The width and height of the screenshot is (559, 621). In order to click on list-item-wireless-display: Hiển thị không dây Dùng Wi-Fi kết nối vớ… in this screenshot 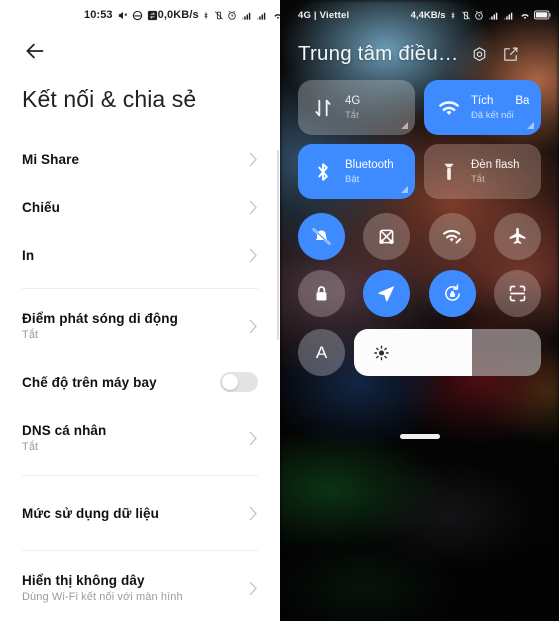, I will do `click(140, 588)`.